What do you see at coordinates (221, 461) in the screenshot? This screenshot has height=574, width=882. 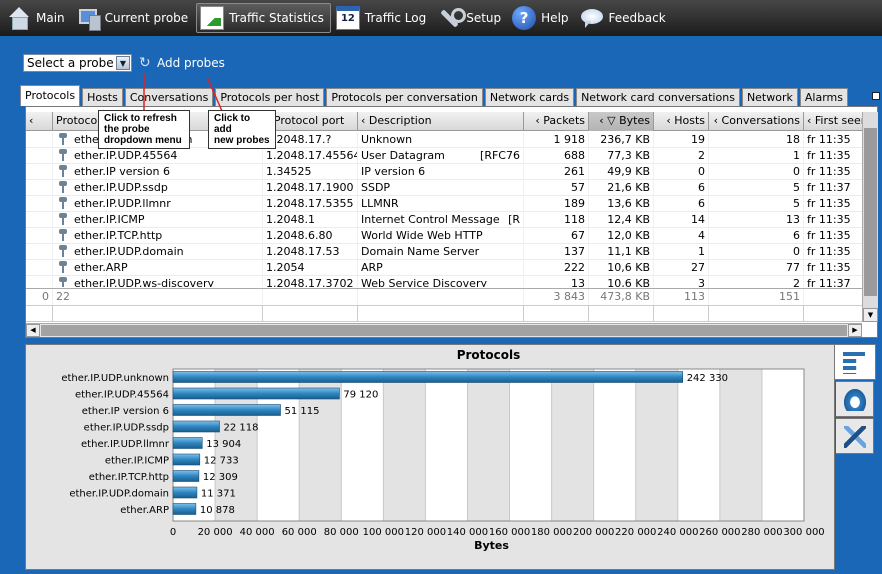 I see `bar-value-label: 12 733` at bounding box center [221, 461].